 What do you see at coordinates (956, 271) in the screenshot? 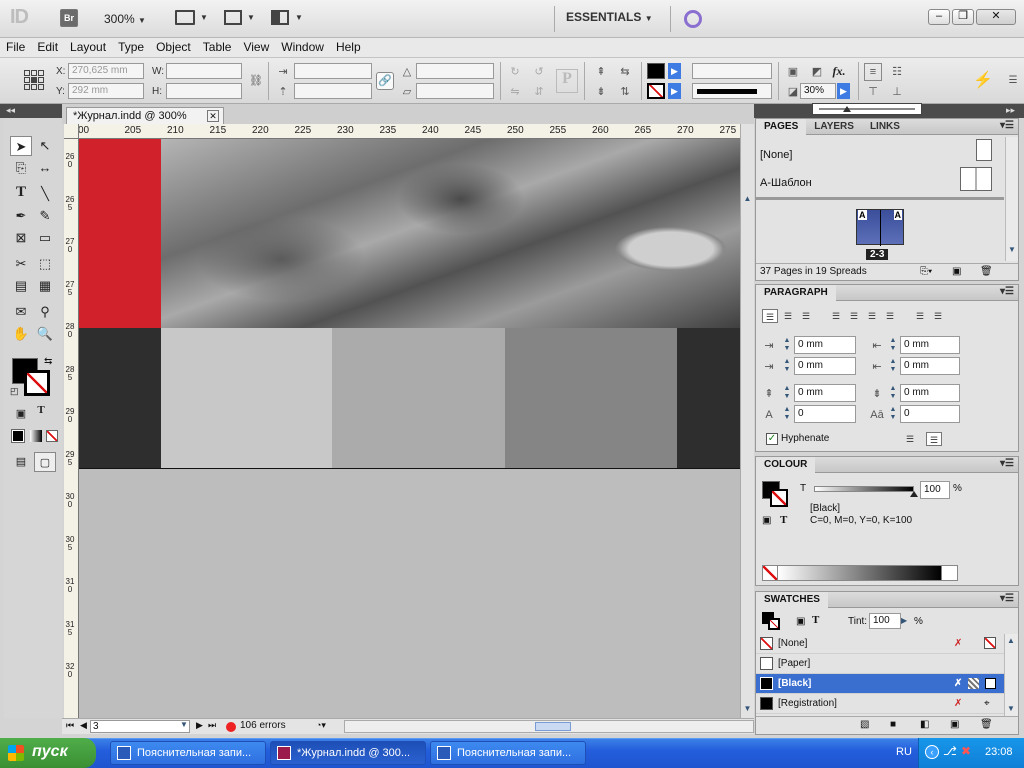
I see `new-page-icon: ▣` at bounding box center [956, 271].